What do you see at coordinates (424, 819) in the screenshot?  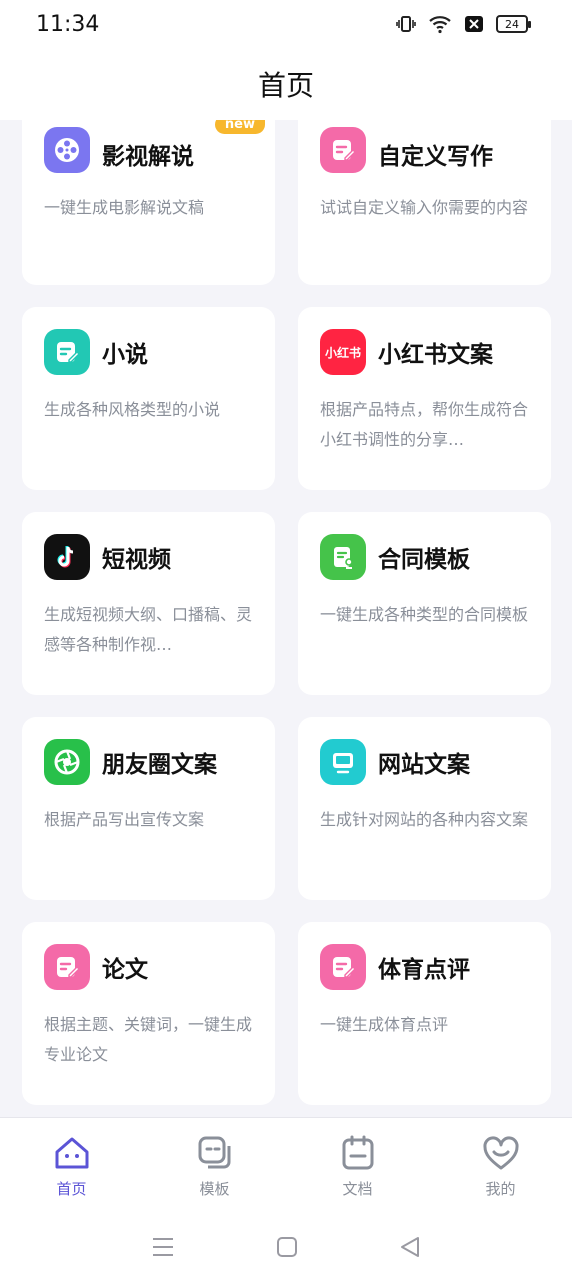 I see `card-desc: 生成针对网站的各种内容文案` at bounding box center [424, 819].